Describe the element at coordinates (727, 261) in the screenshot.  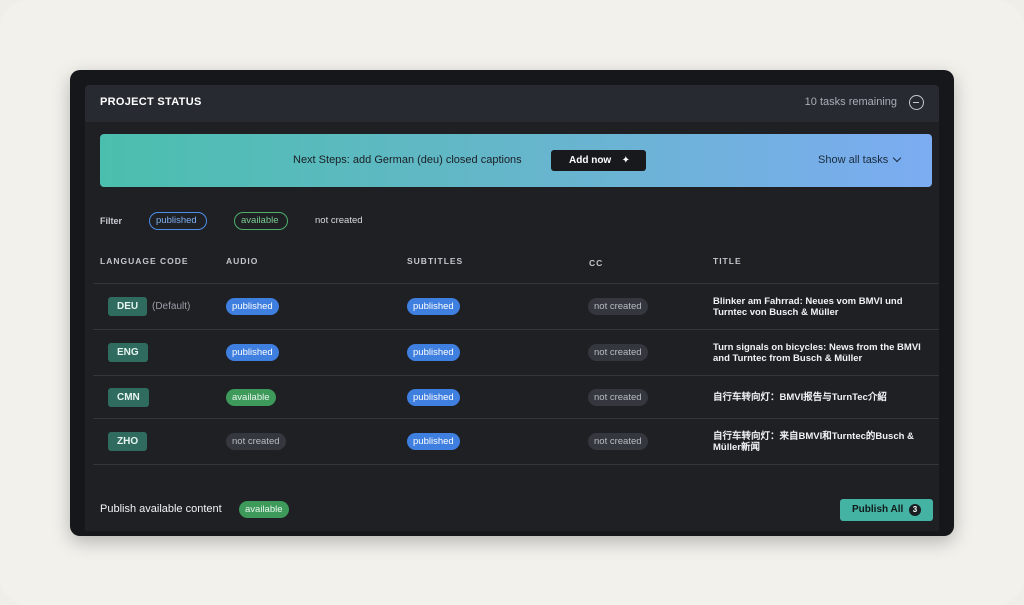
I see `column-header-title: TITLE` at that location.